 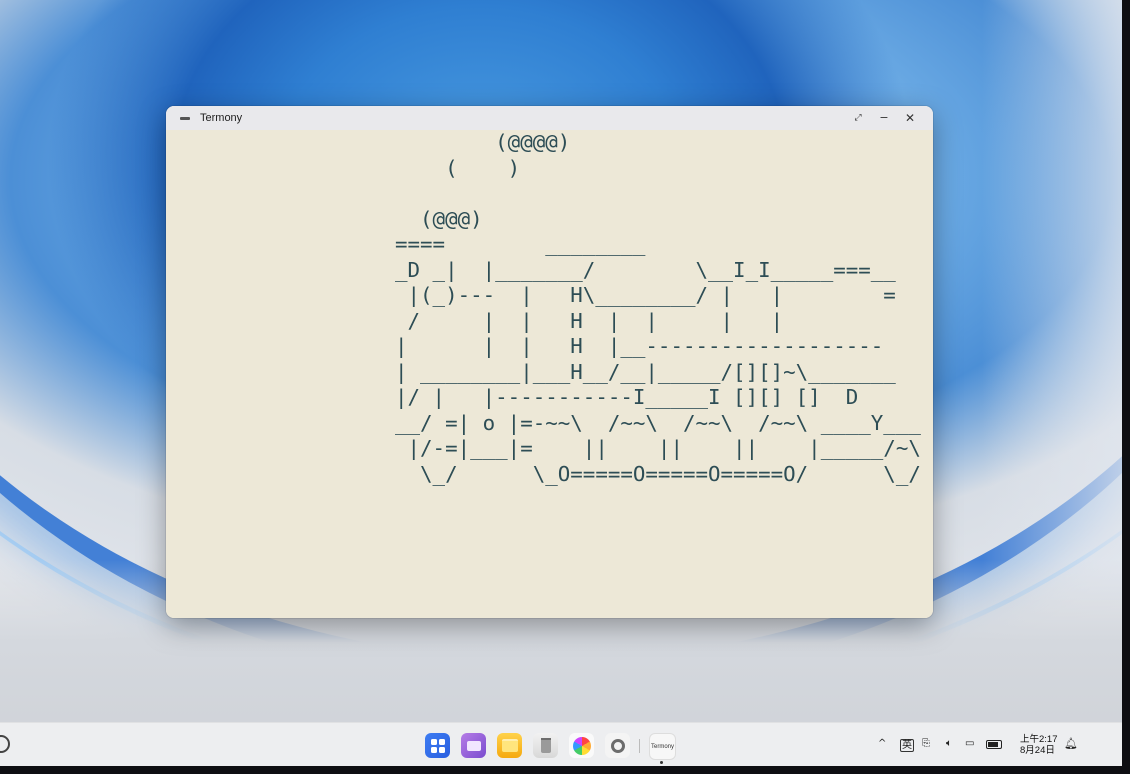 I want to click on settings-button, so click(x=617, y=745).